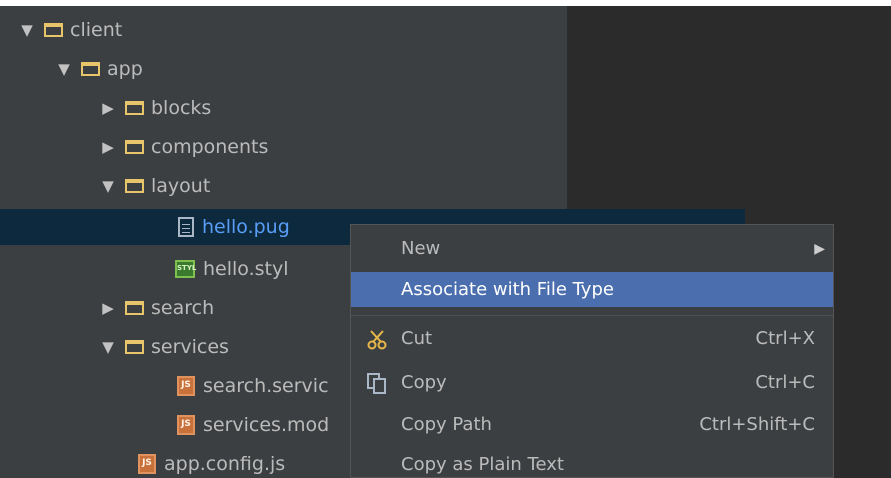 The width and height of the screenshot is (891, 478). Describe the element at coordinates (334, 107) in the screenshot. I see `tree-item-blocks: ▶ blocks` at that location.